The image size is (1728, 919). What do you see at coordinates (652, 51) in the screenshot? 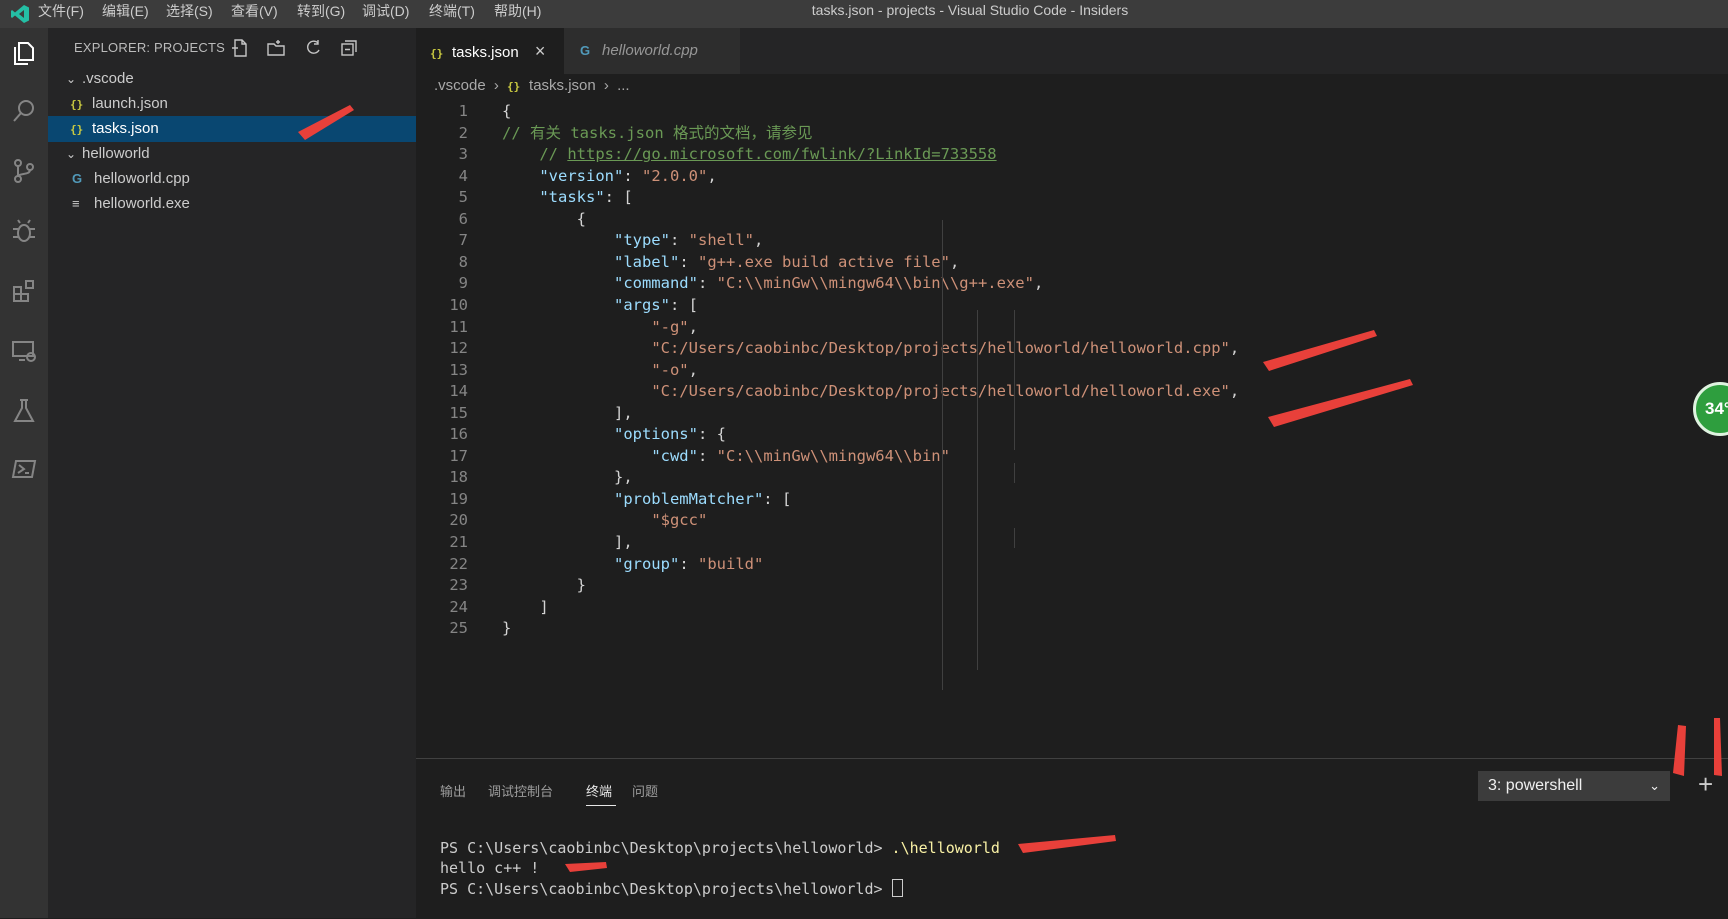
I see `tab-helloworld-cpp: Ghelloworld.cpp` at bounding box center [652, 51].